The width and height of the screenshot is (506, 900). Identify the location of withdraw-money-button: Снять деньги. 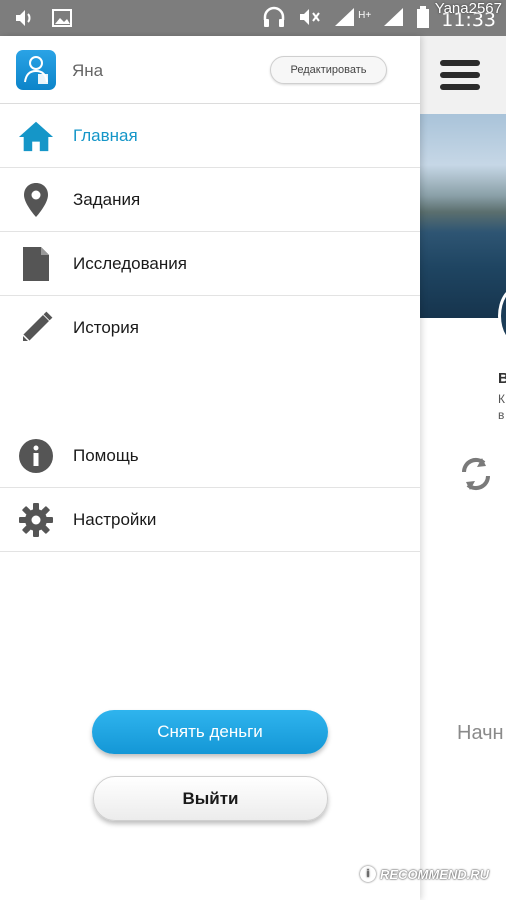
(210, 732).